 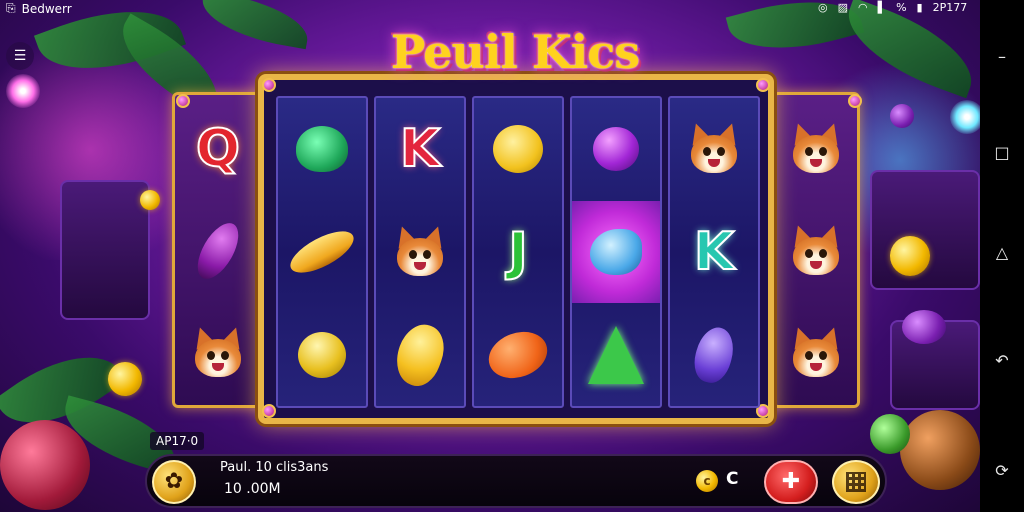 I want to click on signal-icon: ▌, so click(x=882, y=7).